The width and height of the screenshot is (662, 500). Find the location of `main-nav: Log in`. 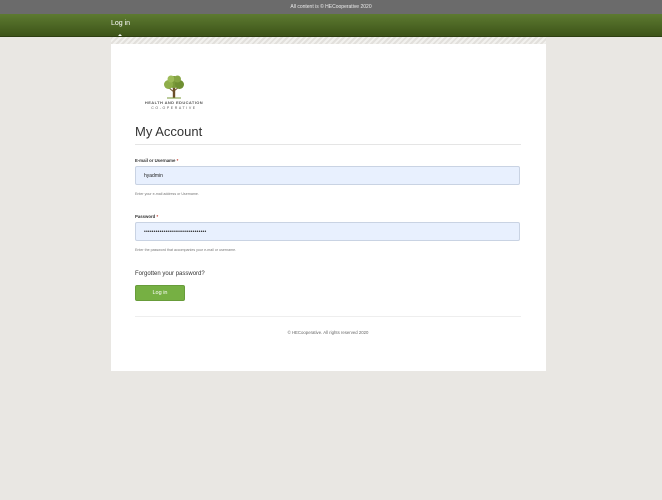

main-nav: Log in is located at coordinates (331, 25).